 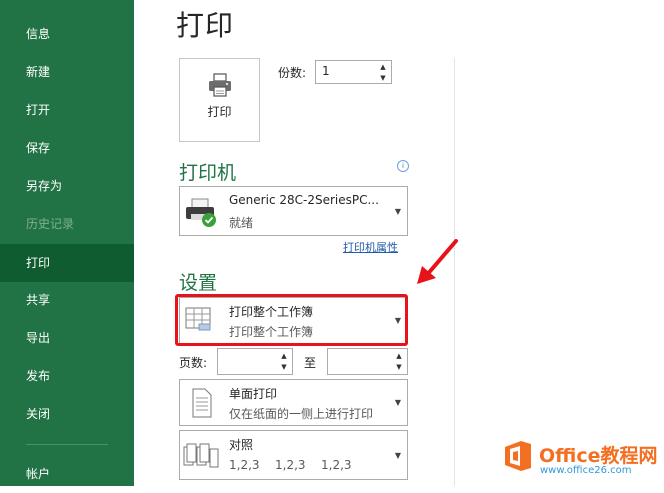 What do you see at coordinates (193, 363) in the screenshot?
I see `pages-label: 页数:` at bounding box center [193, 363].